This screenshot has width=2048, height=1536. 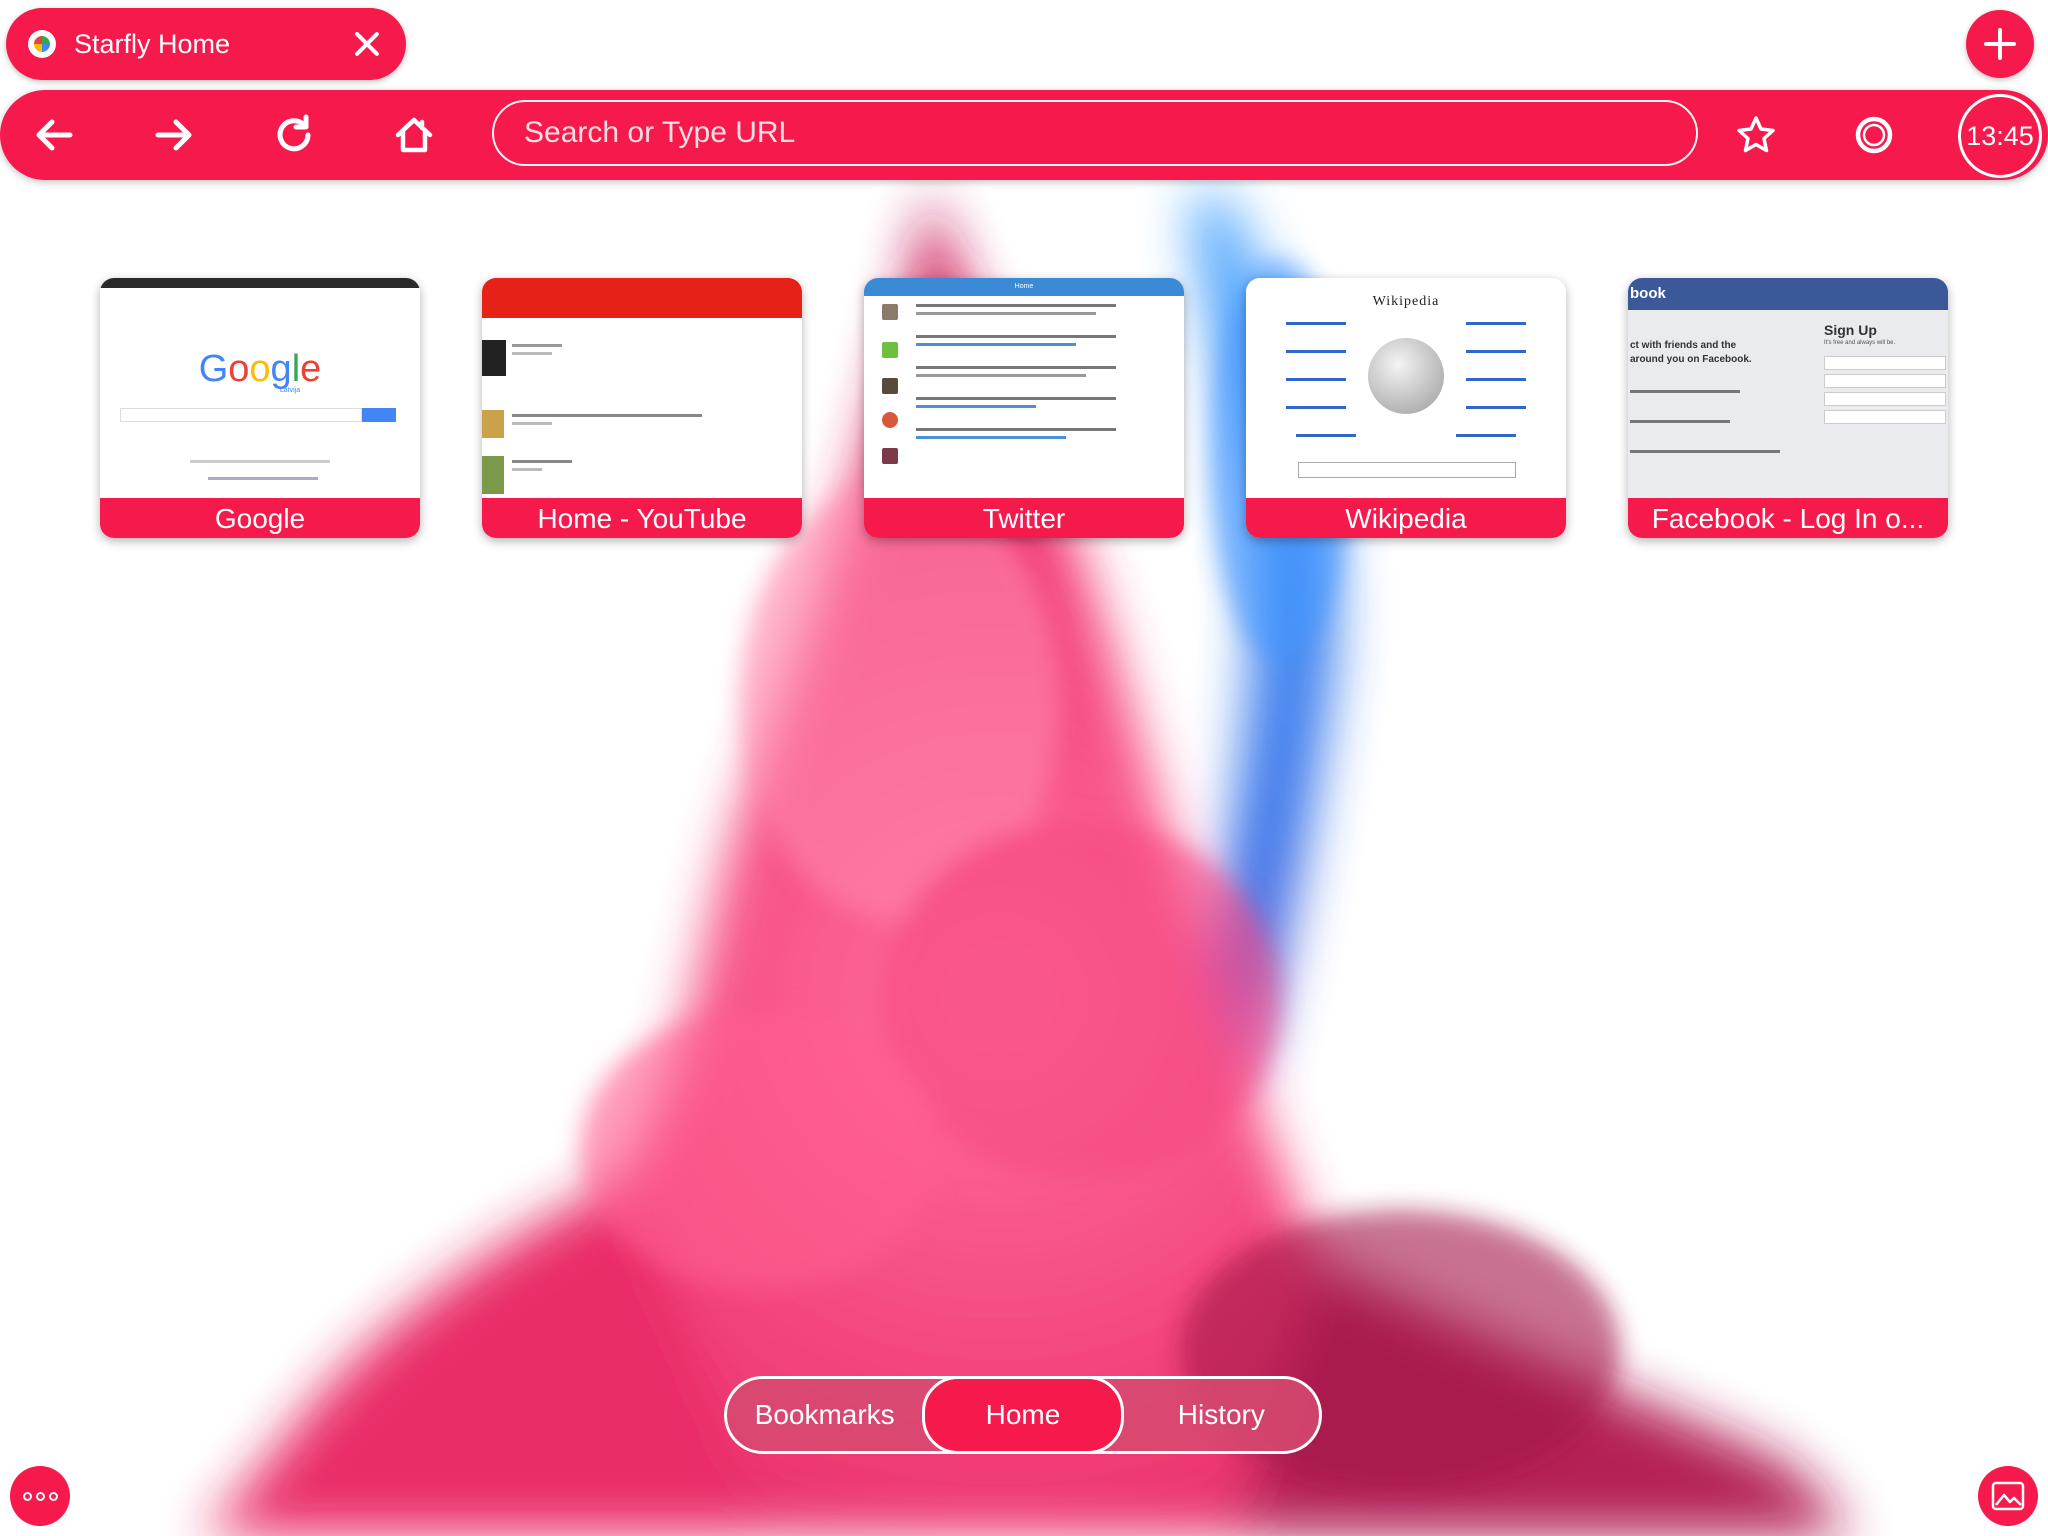 I want to click on home-icon, so click(x=414, y=135).